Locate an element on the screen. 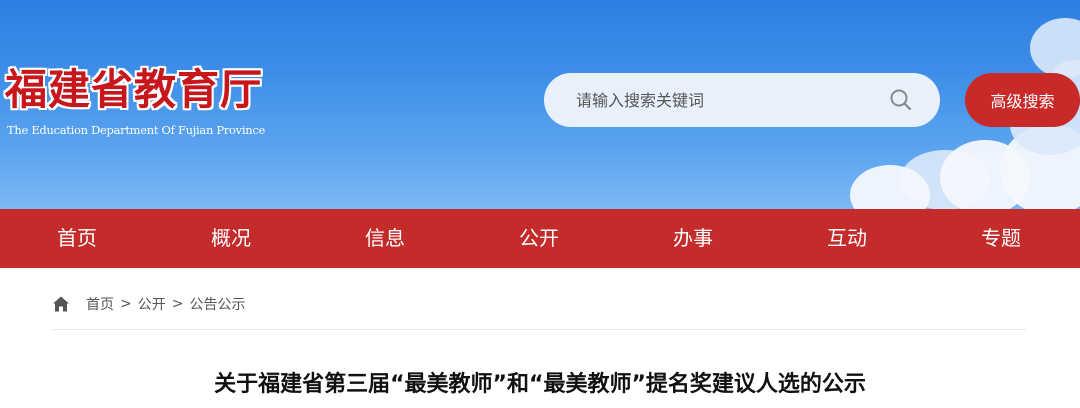 The width and height of the screenshot is (1080, 408). nav-item-disclosure: 公开 is located at coordinates (539, 238).